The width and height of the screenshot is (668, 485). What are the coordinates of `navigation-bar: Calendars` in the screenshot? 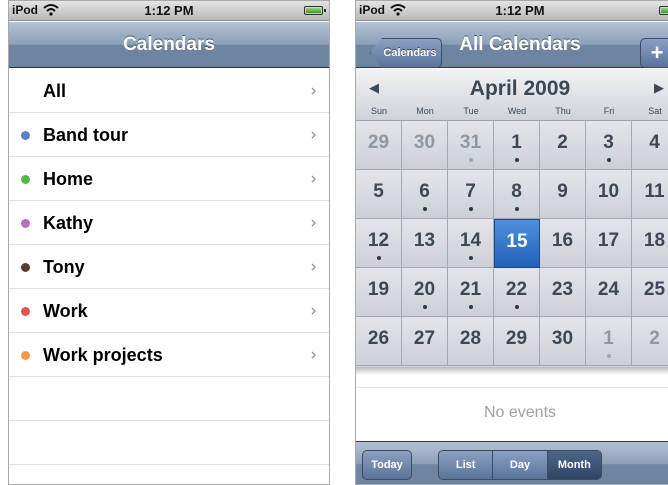 It's located at (169, 45).